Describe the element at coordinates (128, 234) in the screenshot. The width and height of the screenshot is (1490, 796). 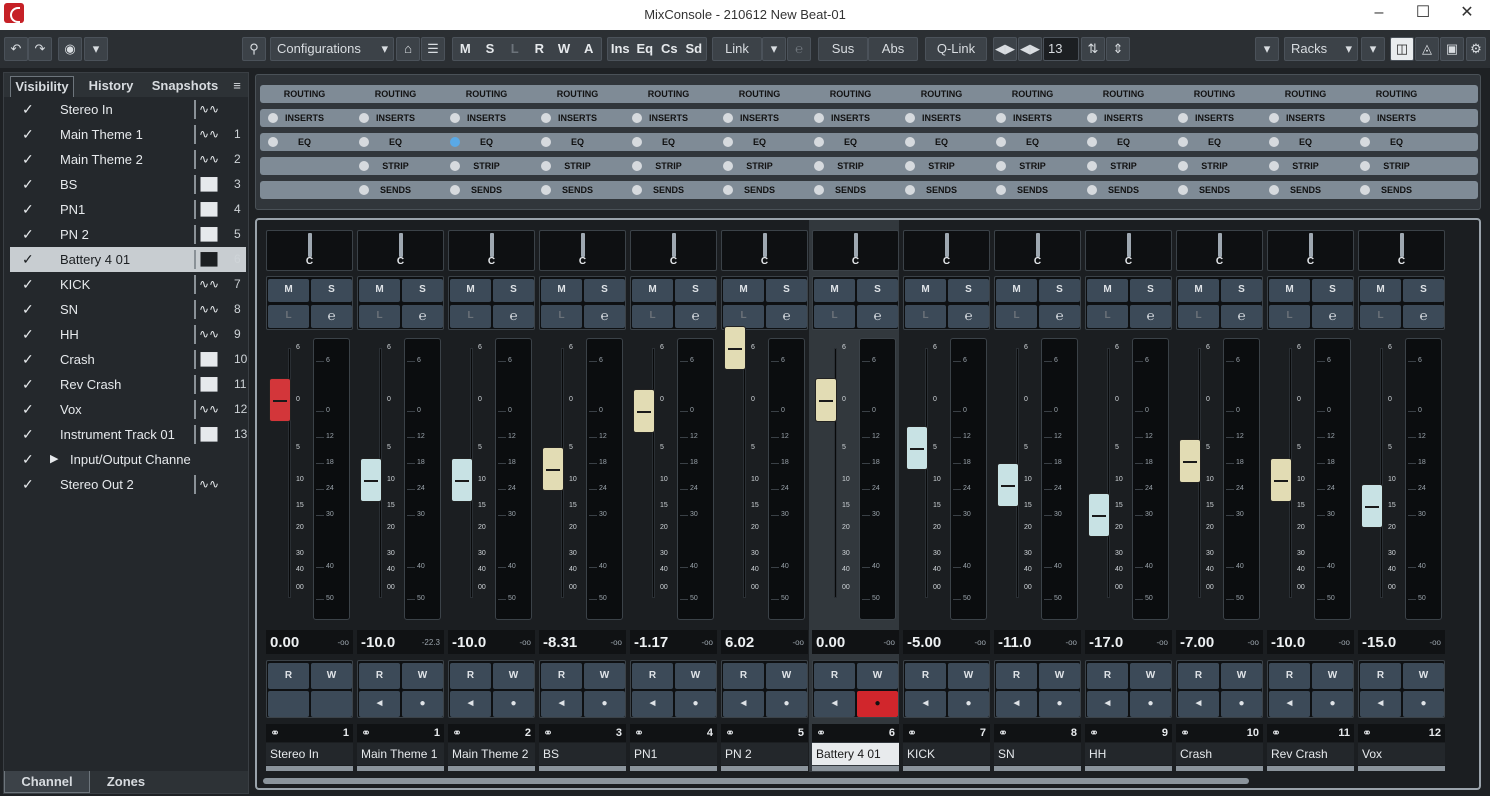
I see `visibility-item: ✓ PN 2 ██ 5` at that location.